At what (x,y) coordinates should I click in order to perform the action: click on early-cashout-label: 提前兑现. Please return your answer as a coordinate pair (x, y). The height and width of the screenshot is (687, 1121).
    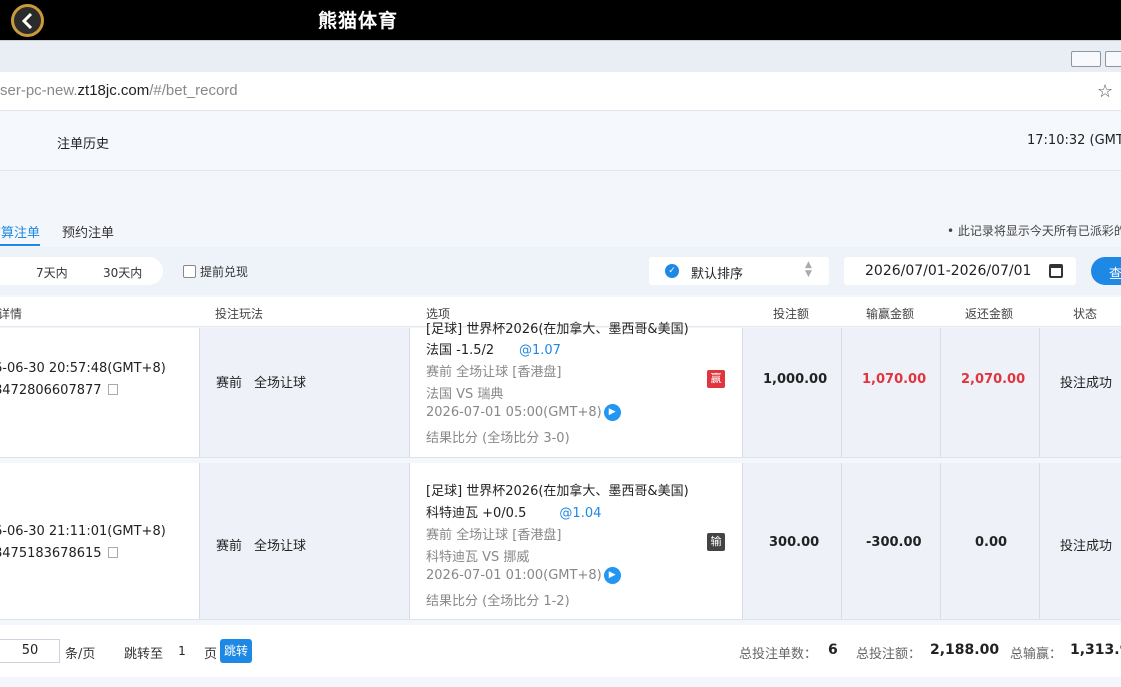
    Looking at the image, I should click on (224, 272).